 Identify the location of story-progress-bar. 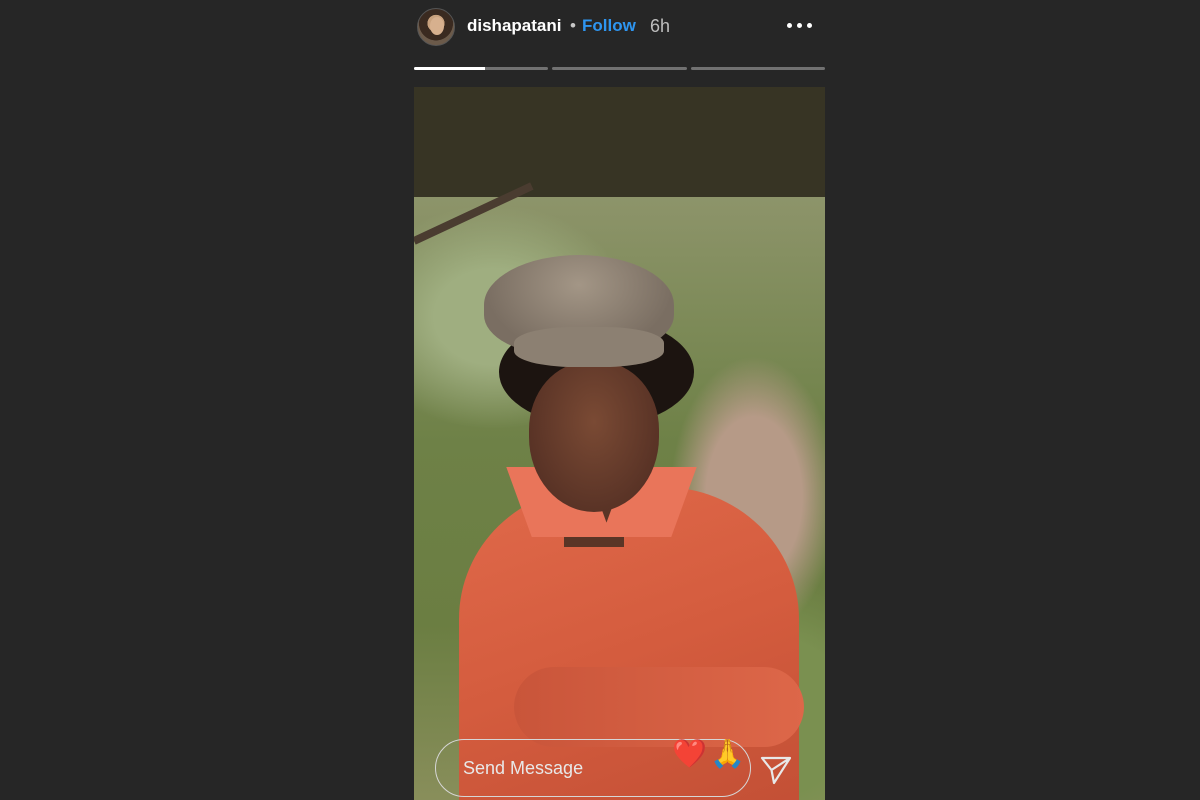
(619, 68).